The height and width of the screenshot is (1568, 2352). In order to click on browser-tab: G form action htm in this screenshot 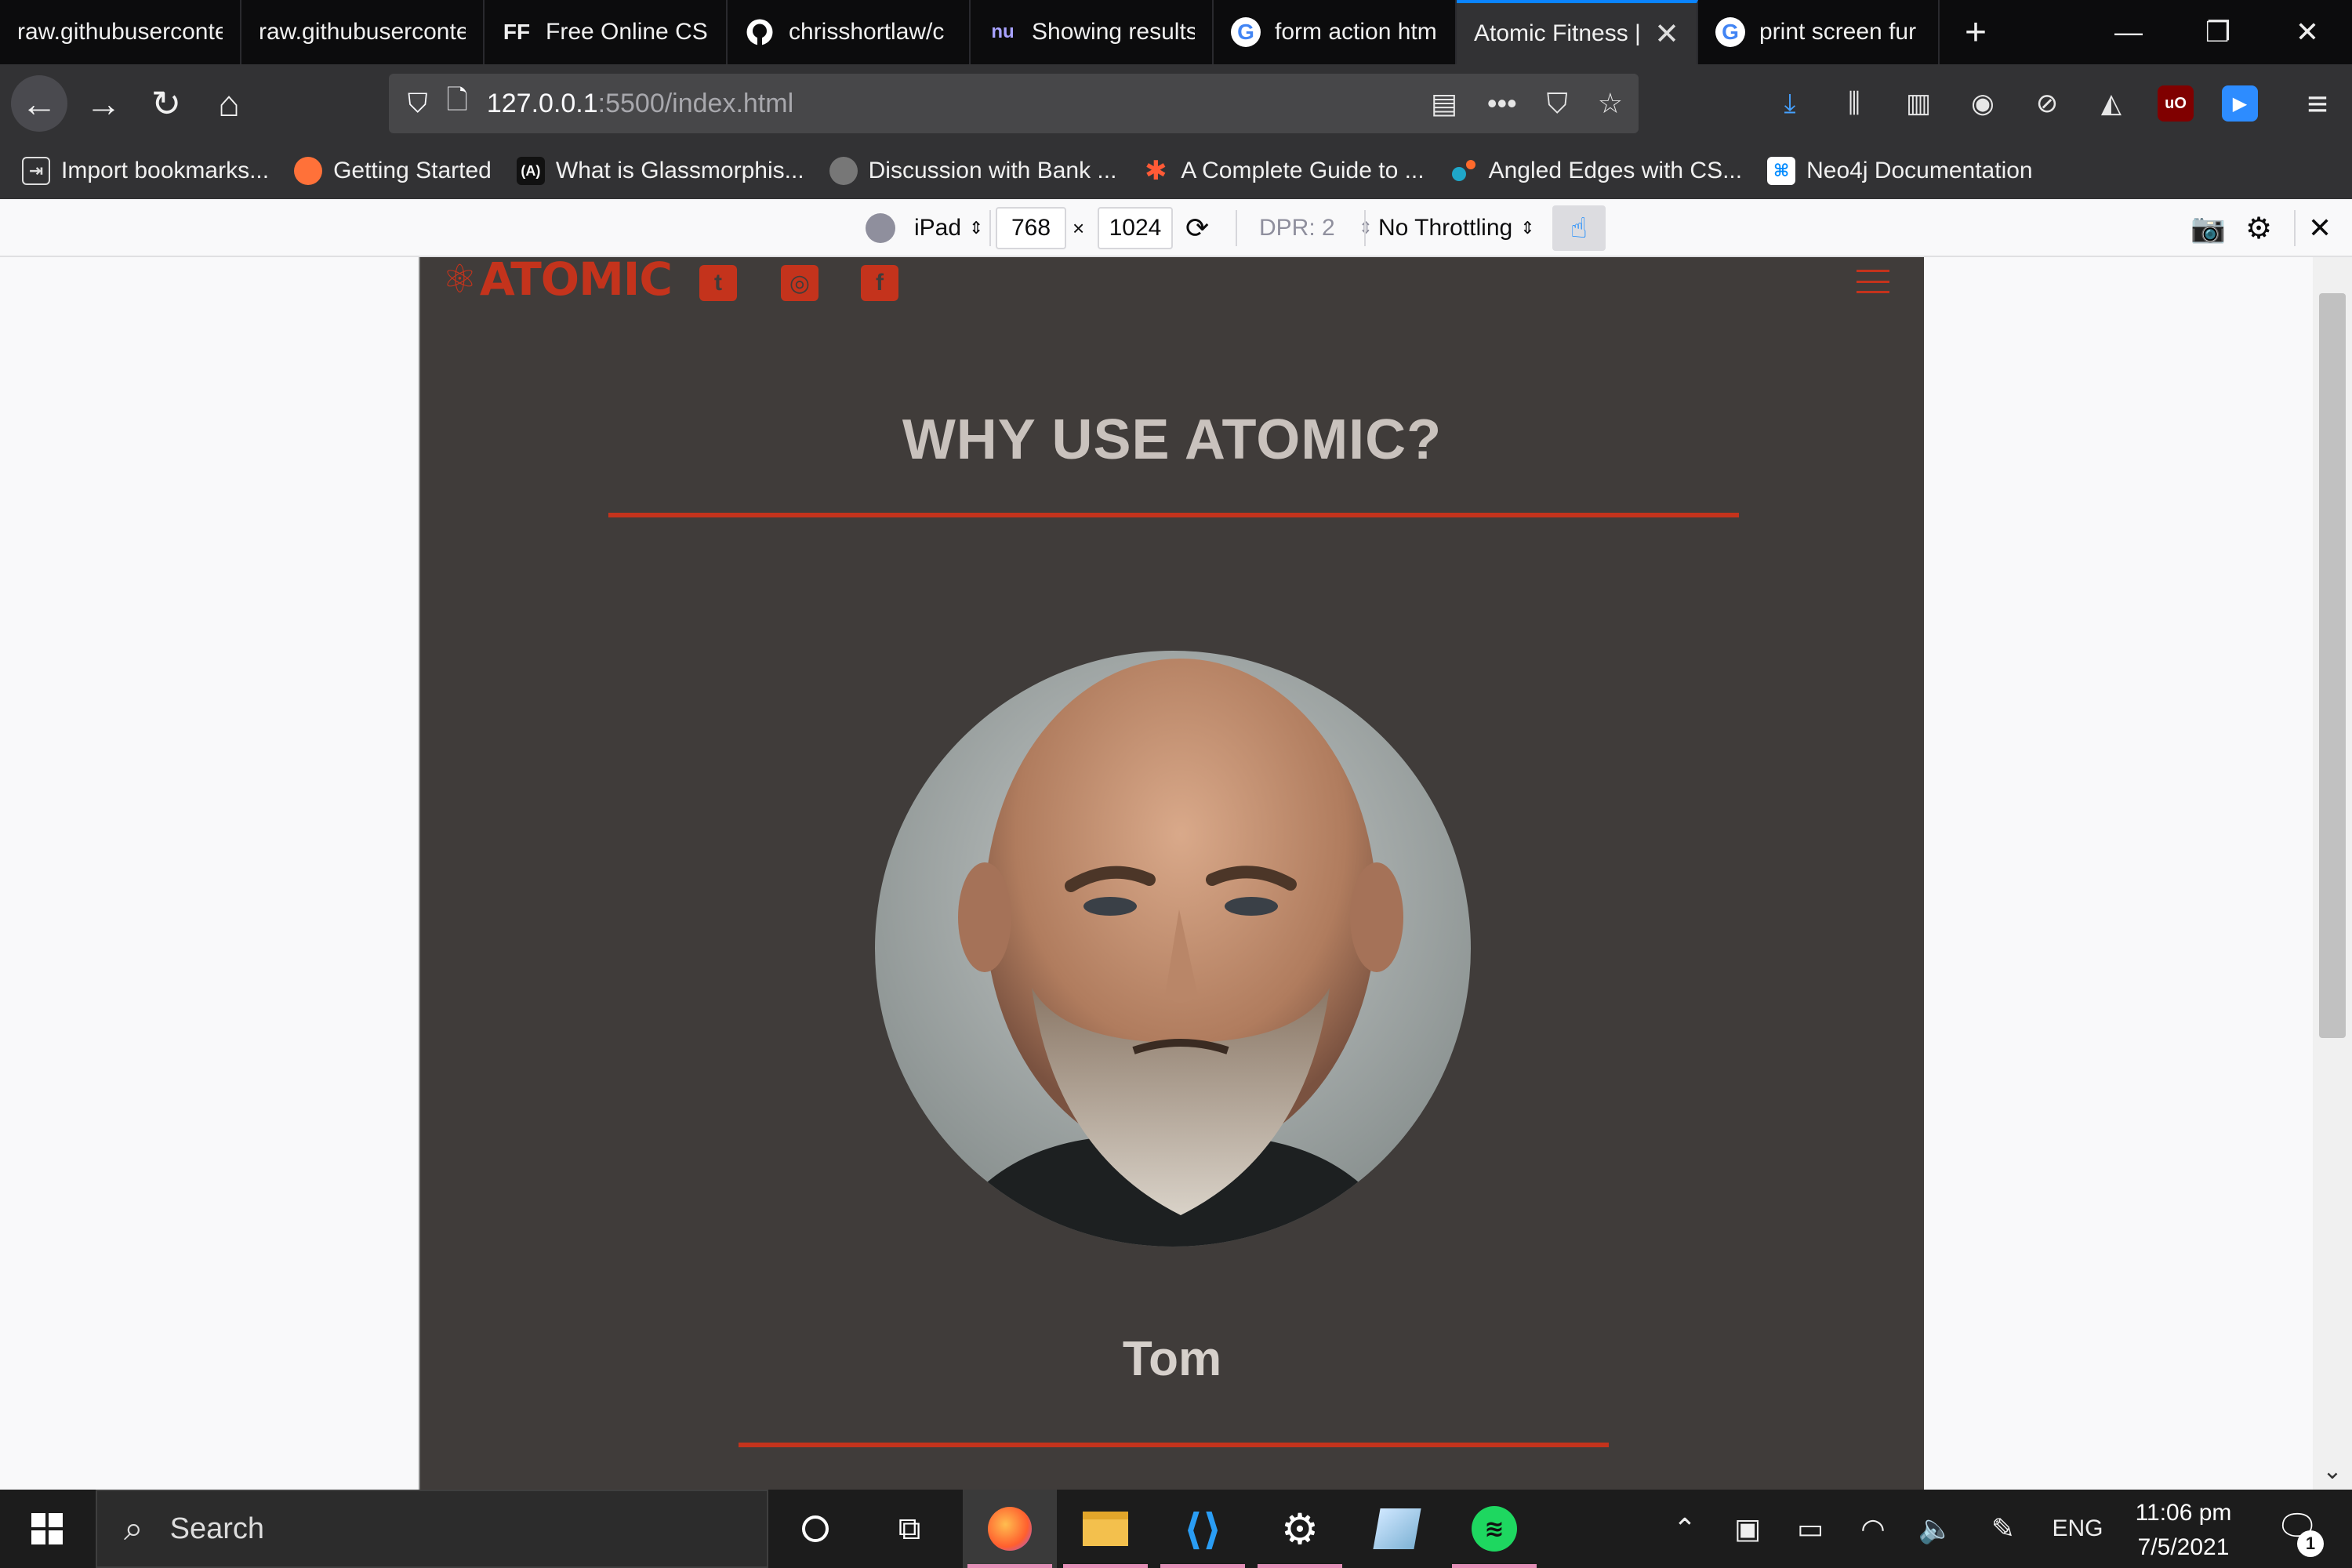, I will do `click(1335, 32)`.